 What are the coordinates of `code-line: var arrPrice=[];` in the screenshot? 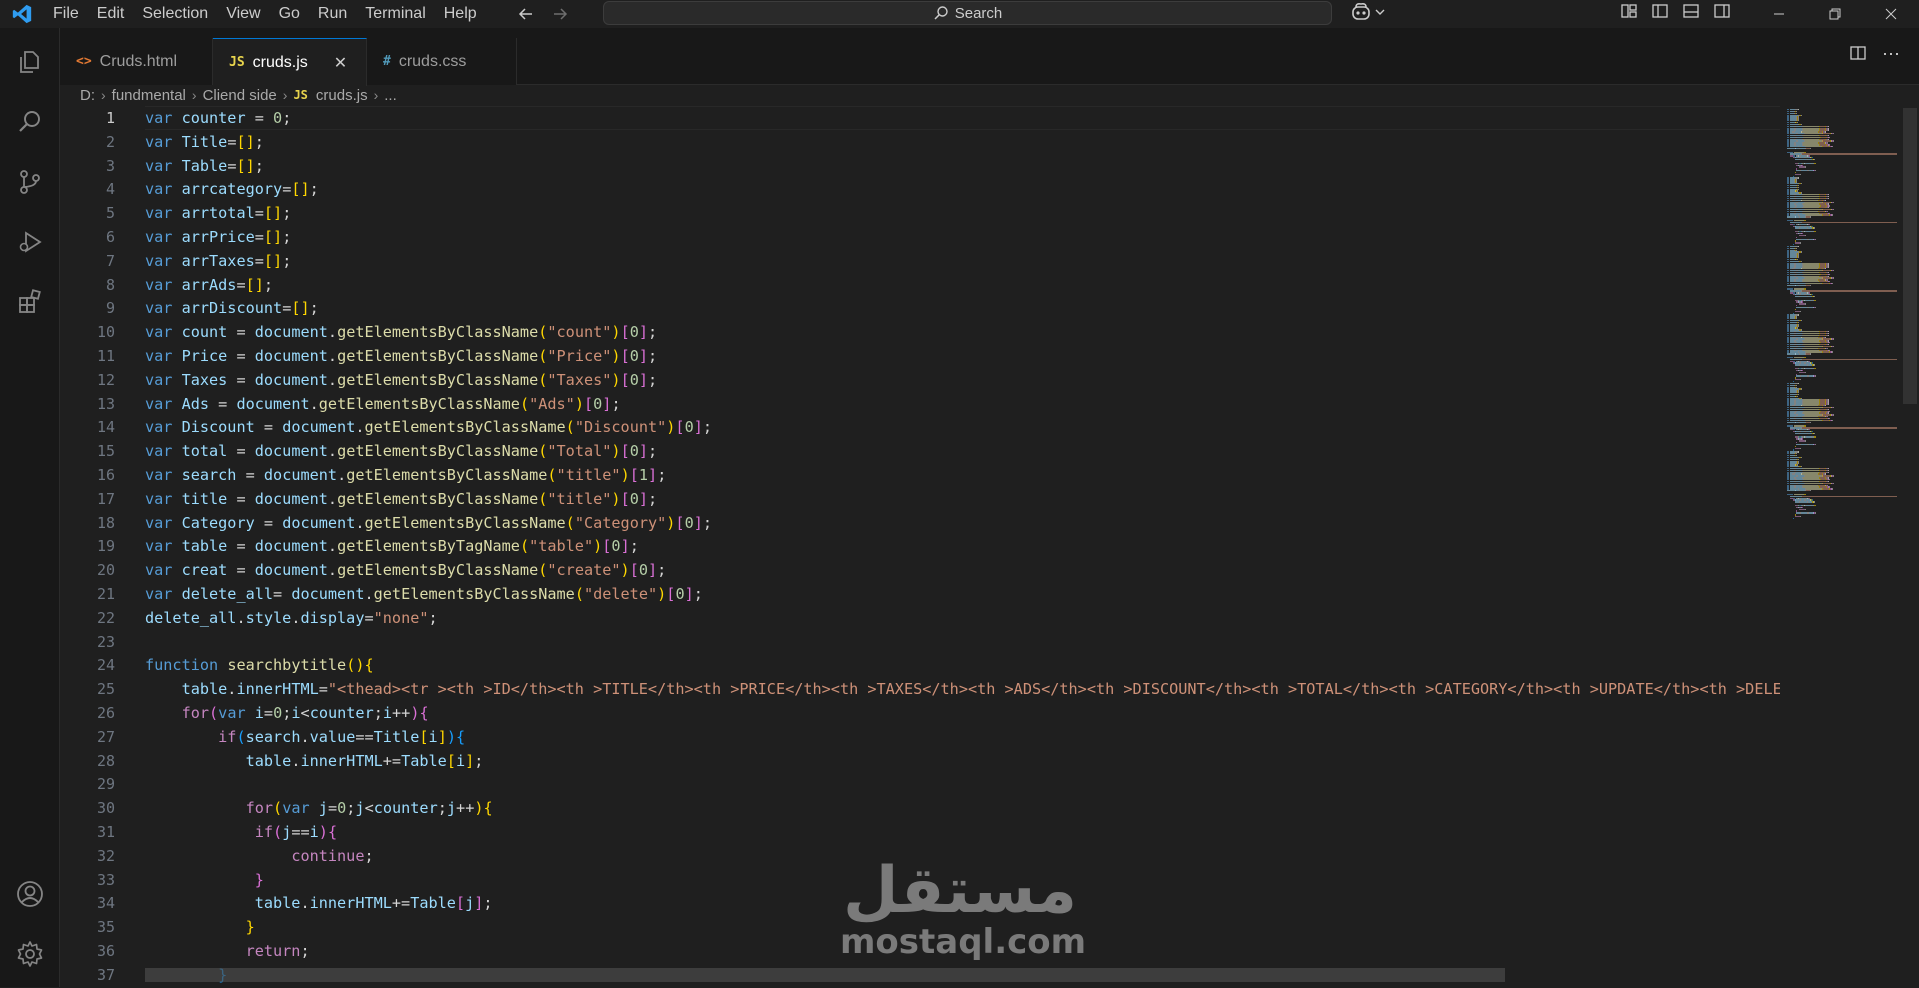 It's located at (218, 238).